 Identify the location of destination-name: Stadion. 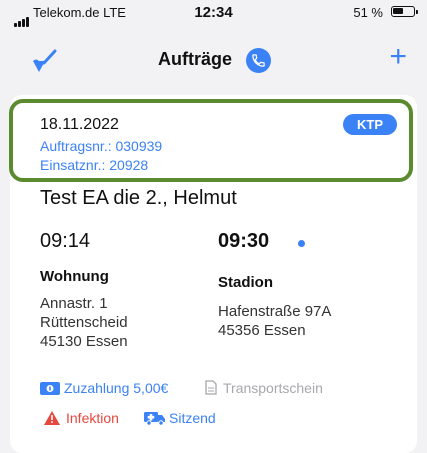
(245, 282).